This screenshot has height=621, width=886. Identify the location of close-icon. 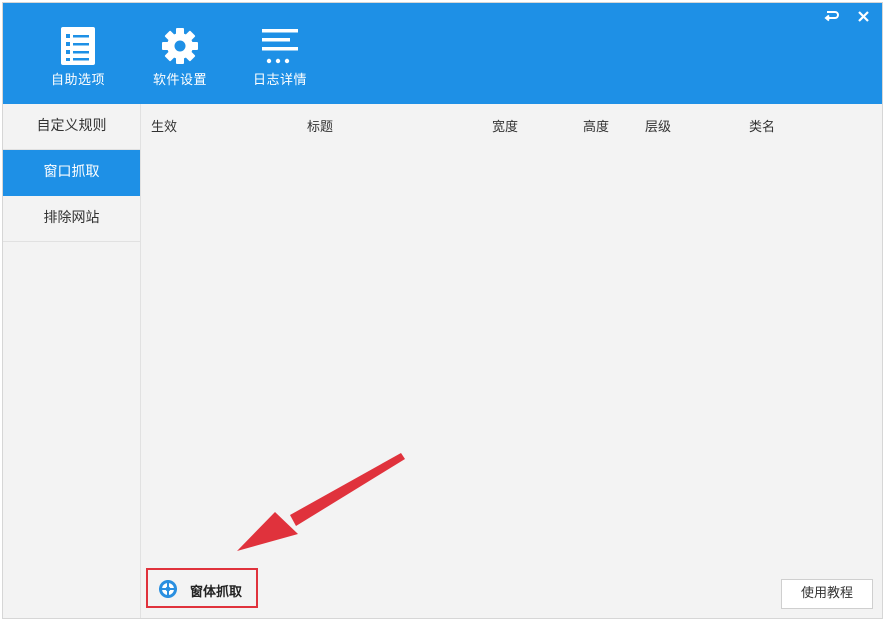
(864, 17).